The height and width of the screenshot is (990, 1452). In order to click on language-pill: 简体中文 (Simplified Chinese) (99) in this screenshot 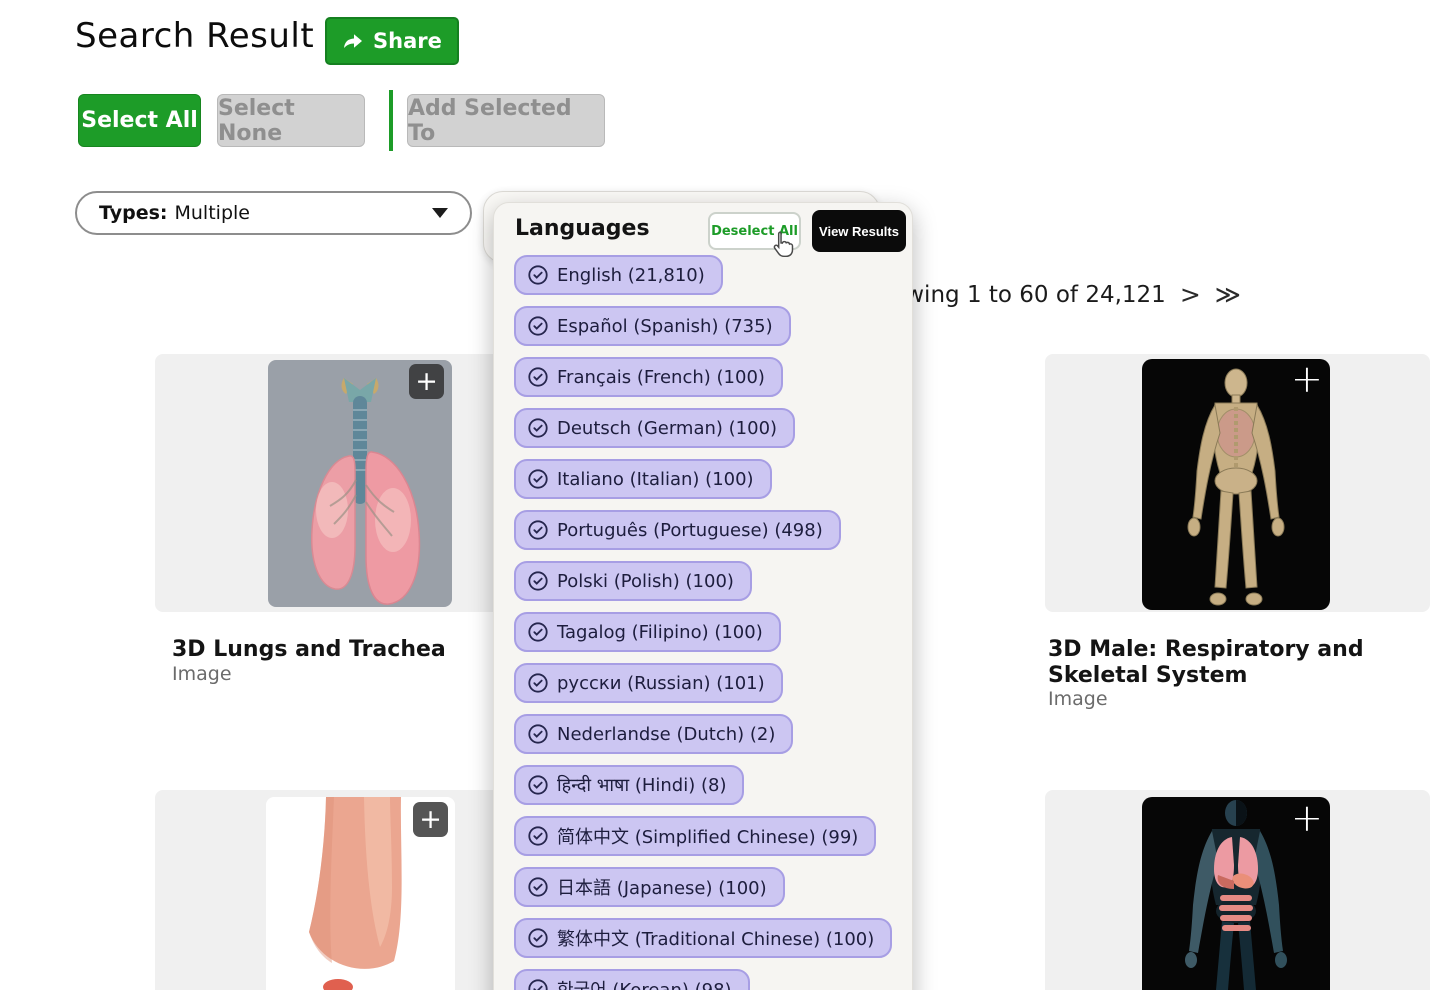, I will do `click(695, 836)`.